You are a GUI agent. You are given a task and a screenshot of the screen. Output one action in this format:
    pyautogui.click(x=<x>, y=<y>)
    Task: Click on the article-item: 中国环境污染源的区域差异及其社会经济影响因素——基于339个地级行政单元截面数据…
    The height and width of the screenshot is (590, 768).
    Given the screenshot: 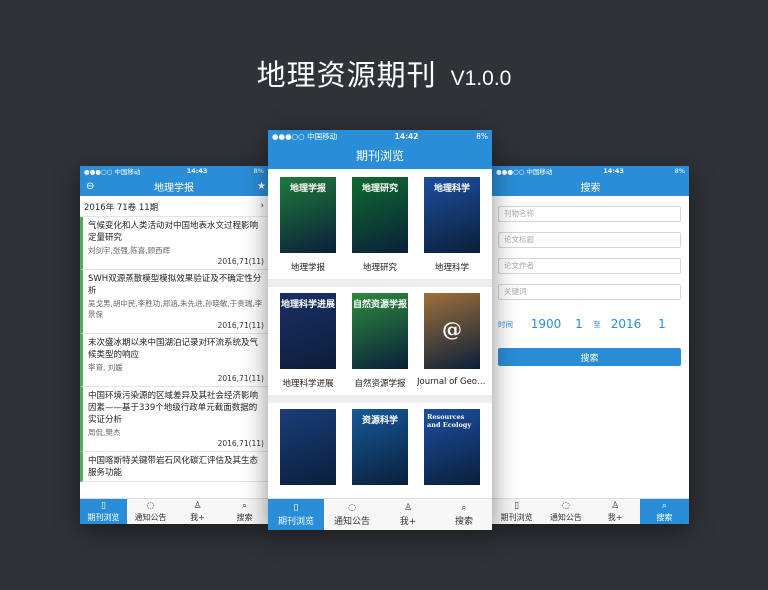 What is the action you would take?
    pyautogui.click(x=174, y=419)
    